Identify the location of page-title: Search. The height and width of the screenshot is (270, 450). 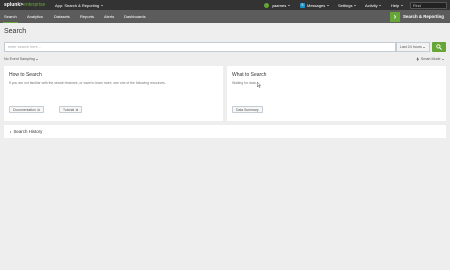
(15, 31).